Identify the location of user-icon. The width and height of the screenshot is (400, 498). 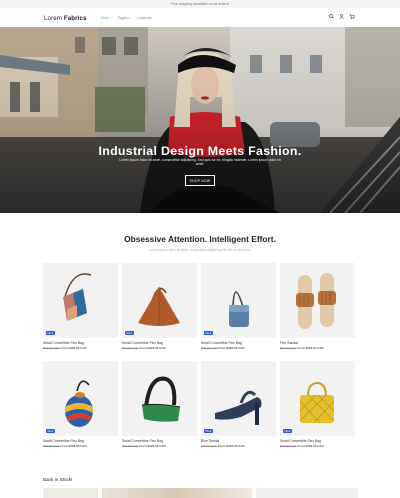
(341, 16).